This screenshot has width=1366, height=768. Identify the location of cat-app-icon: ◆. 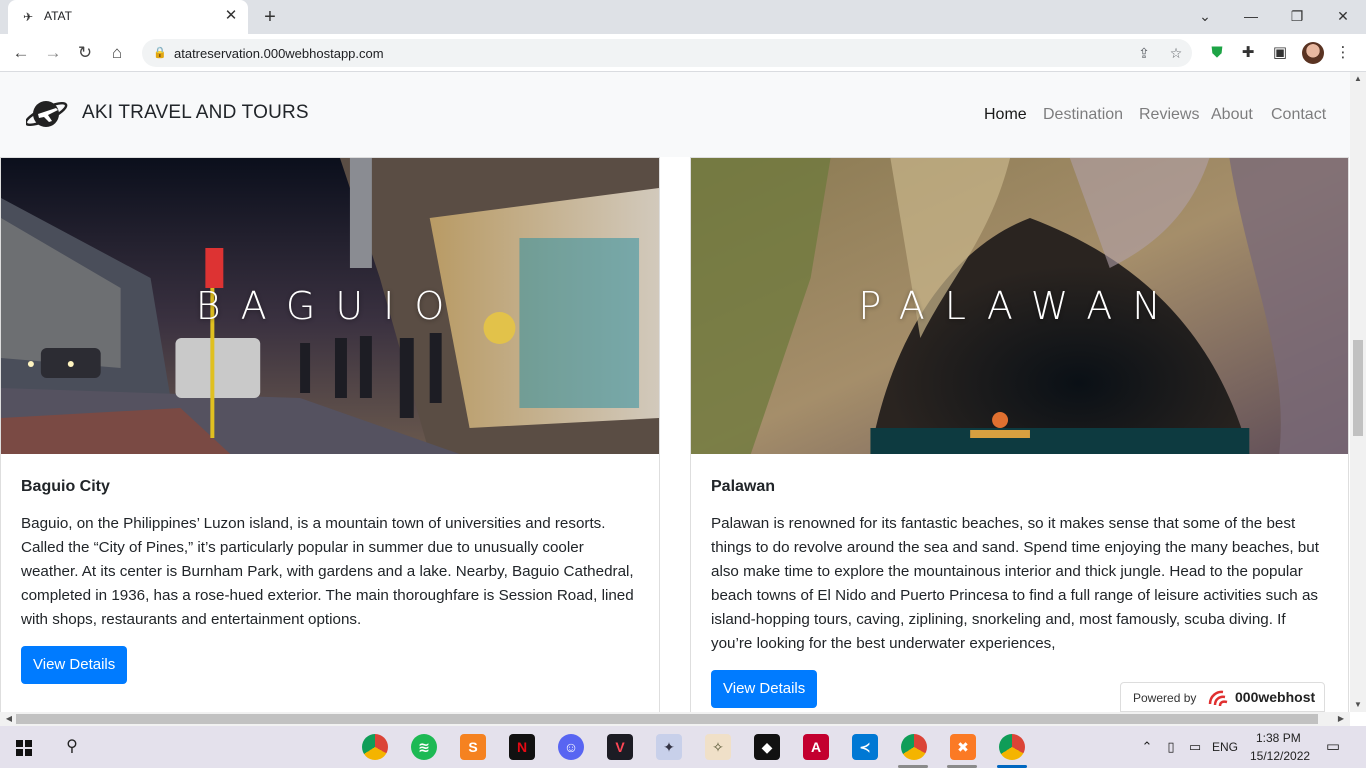
(767, 747).